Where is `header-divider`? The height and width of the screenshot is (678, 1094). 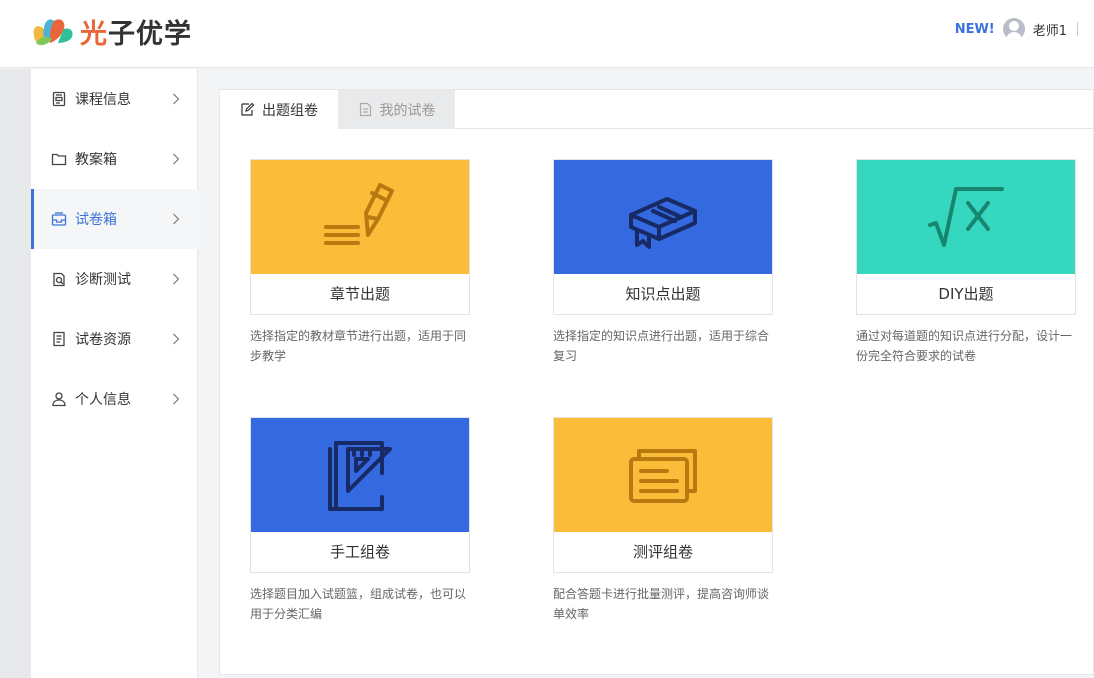 header-divider is located at coordinates (1077, 29).